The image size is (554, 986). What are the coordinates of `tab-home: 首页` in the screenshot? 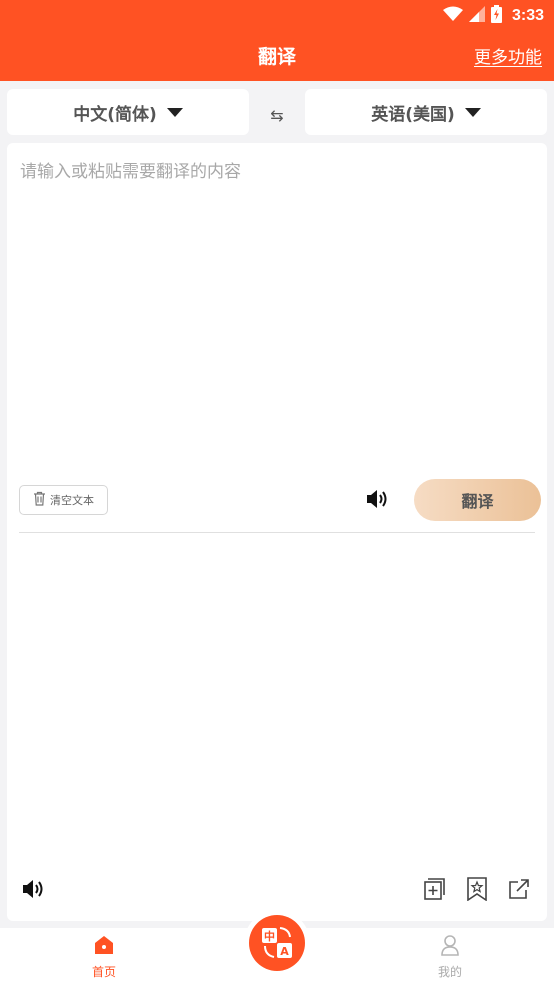 It's located at (104, 957).